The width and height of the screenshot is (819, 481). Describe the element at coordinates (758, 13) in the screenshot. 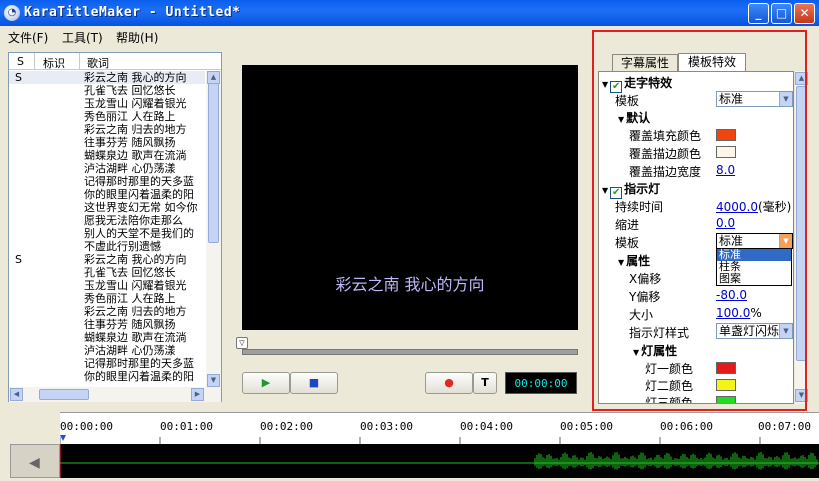

I see `minimize-button: _` at that location.